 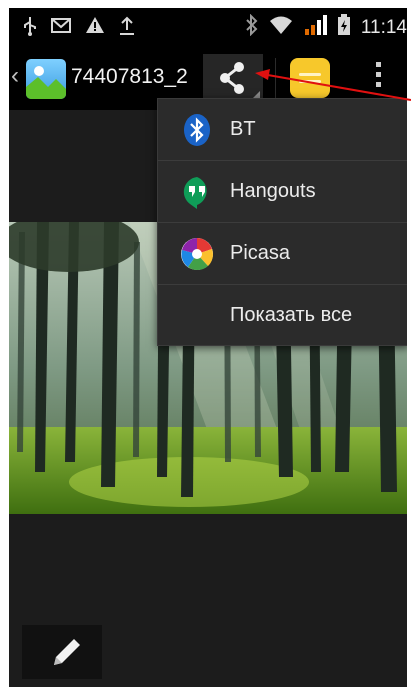 I want to click on warning-icon, so click(x=95, y=28).